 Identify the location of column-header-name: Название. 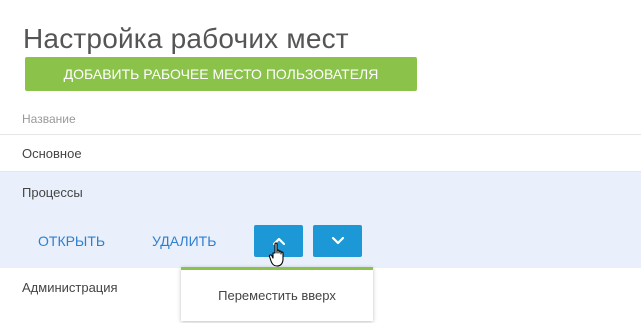
(49, 119).